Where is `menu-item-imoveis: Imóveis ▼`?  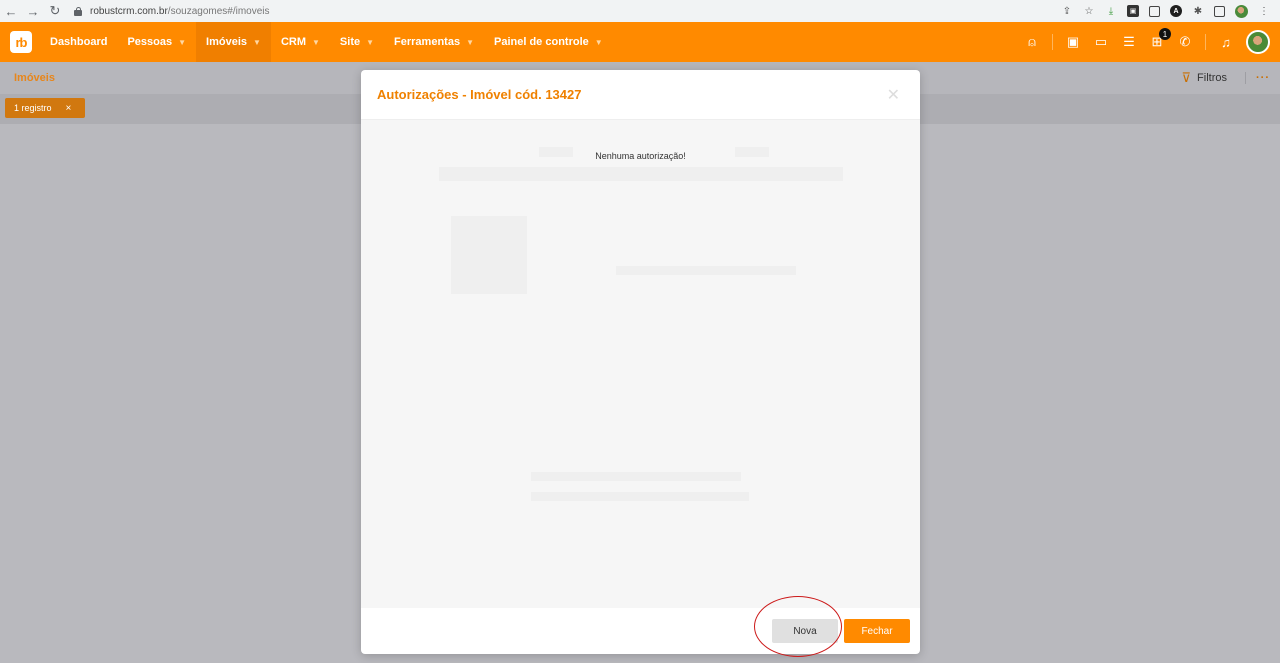
menu-item-imoveis: Imóveis ▼ is located at coordinates (233, 42).